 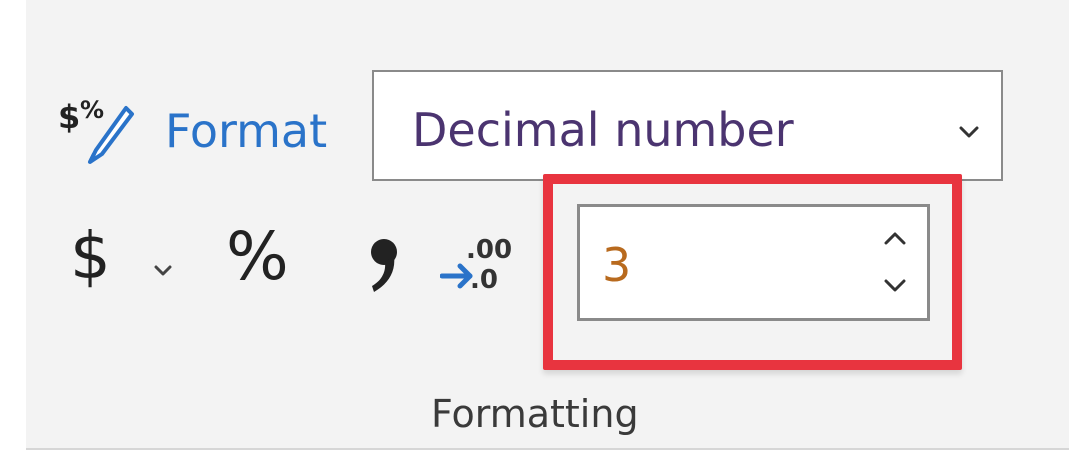 I want to click on format-icon-percent: %, so click(x=92, y=110).